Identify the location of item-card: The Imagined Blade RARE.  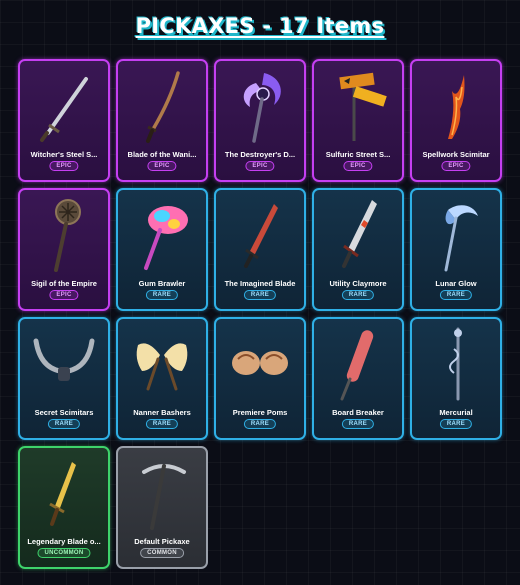
(260, 249).